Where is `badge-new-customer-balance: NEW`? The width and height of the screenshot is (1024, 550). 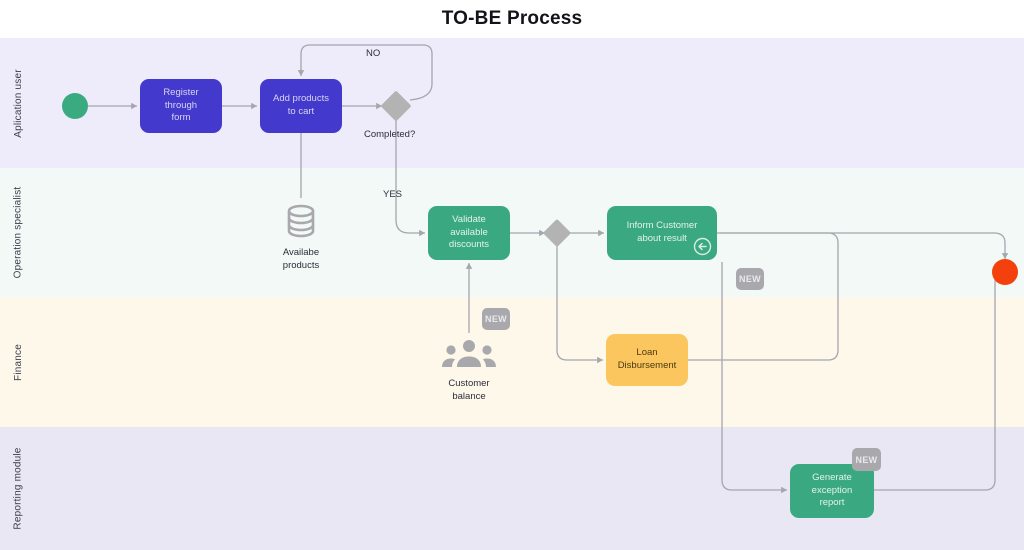
badge-new-customer-balance: NEW is located at coordinates (496, 319).